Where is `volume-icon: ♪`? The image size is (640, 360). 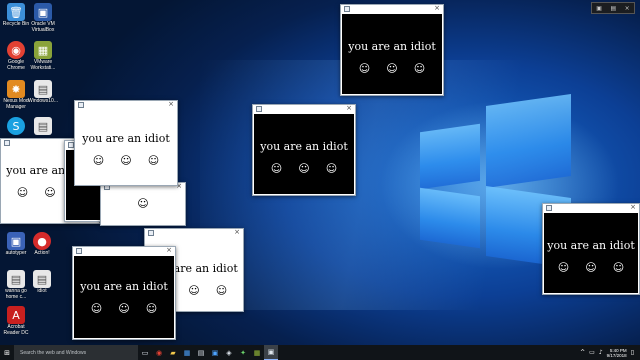 volume-icon: ♪ is located at coordinates (601, 352).